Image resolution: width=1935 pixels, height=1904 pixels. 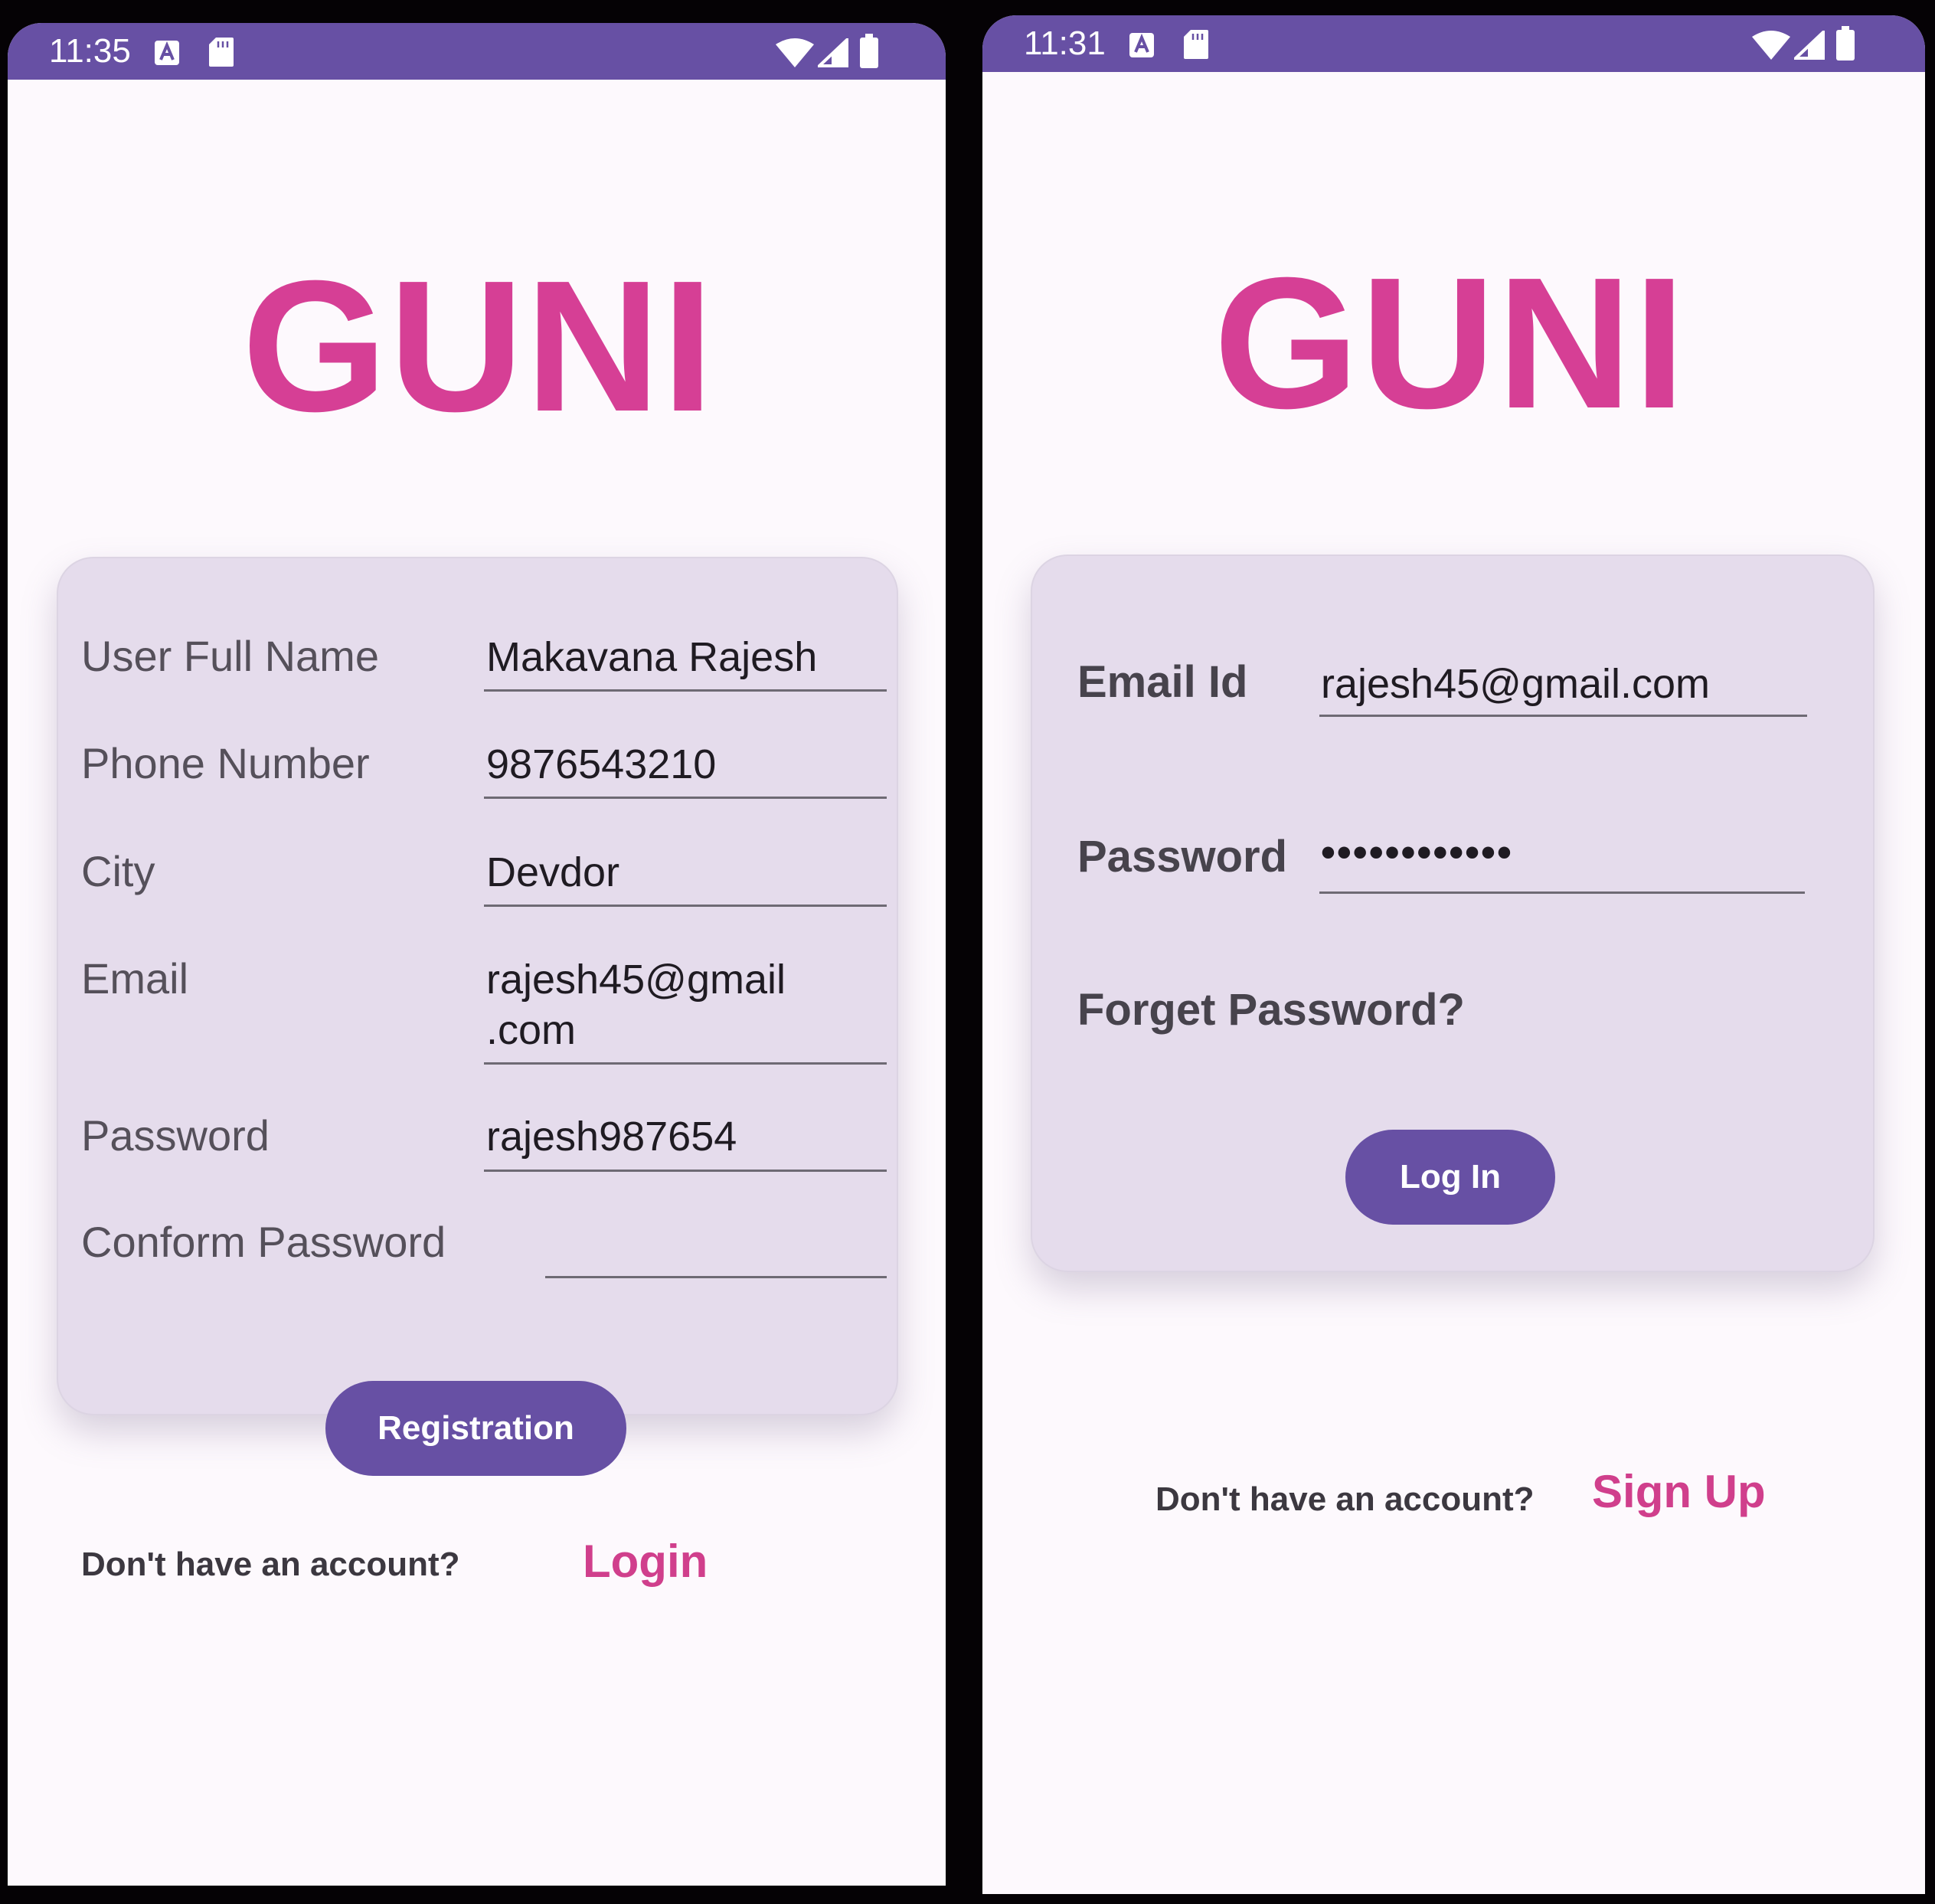 I want to click on field-label: Conform Password, so click(x=263, y=1242).